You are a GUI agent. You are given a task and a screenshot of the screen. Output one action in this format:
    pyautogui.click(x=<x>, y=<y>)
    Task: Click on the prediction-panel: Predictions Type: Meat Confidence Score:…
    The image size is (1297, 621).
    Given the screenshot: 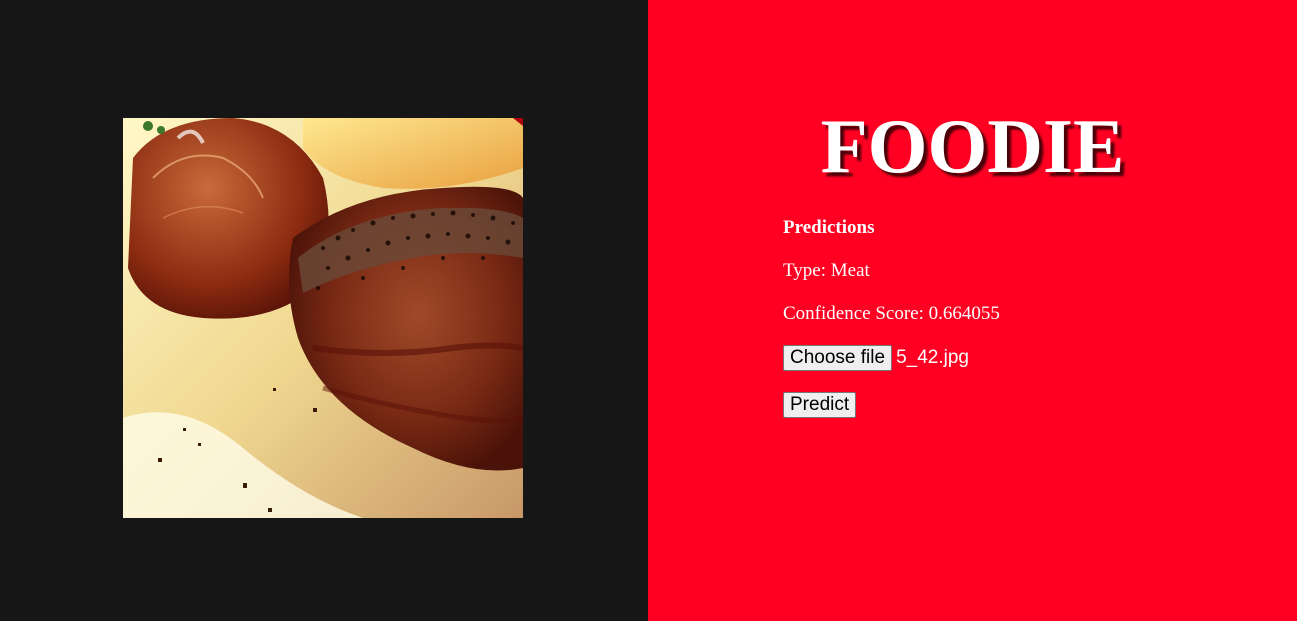 What is the action you would take?
    pyautogui.click(x=1023, y=316)
    